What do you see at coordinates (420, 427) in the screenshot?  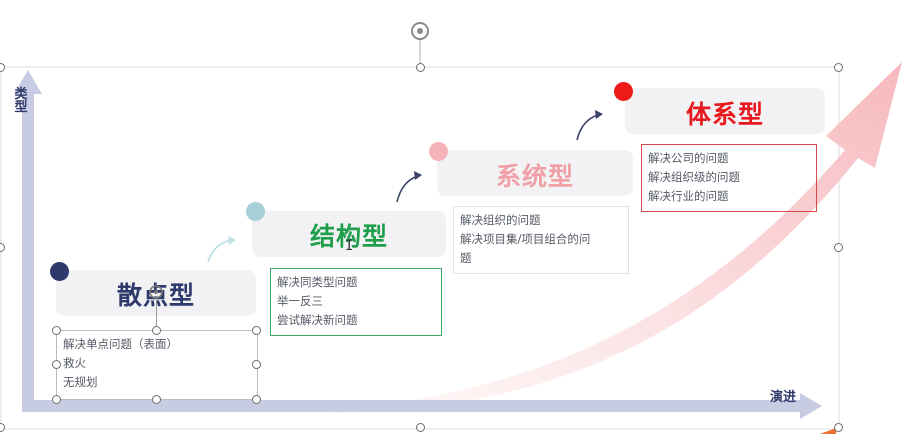 I see `frame-resize-handle-bc` at bounding box center [420, 427].